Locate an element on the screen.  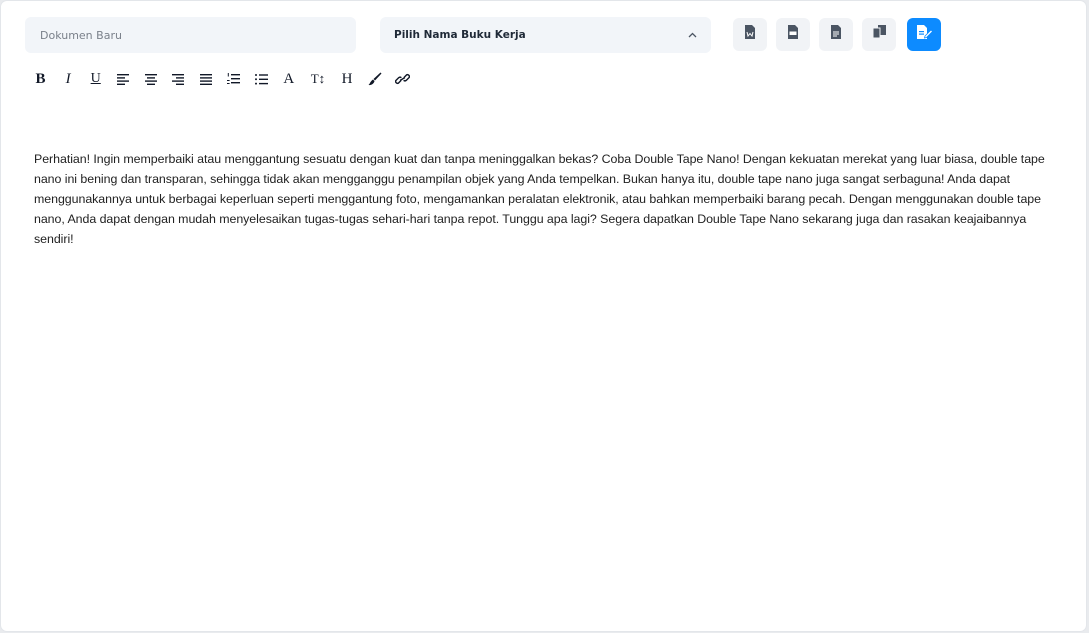
underline-button: U is located at coordinates (95, 79).